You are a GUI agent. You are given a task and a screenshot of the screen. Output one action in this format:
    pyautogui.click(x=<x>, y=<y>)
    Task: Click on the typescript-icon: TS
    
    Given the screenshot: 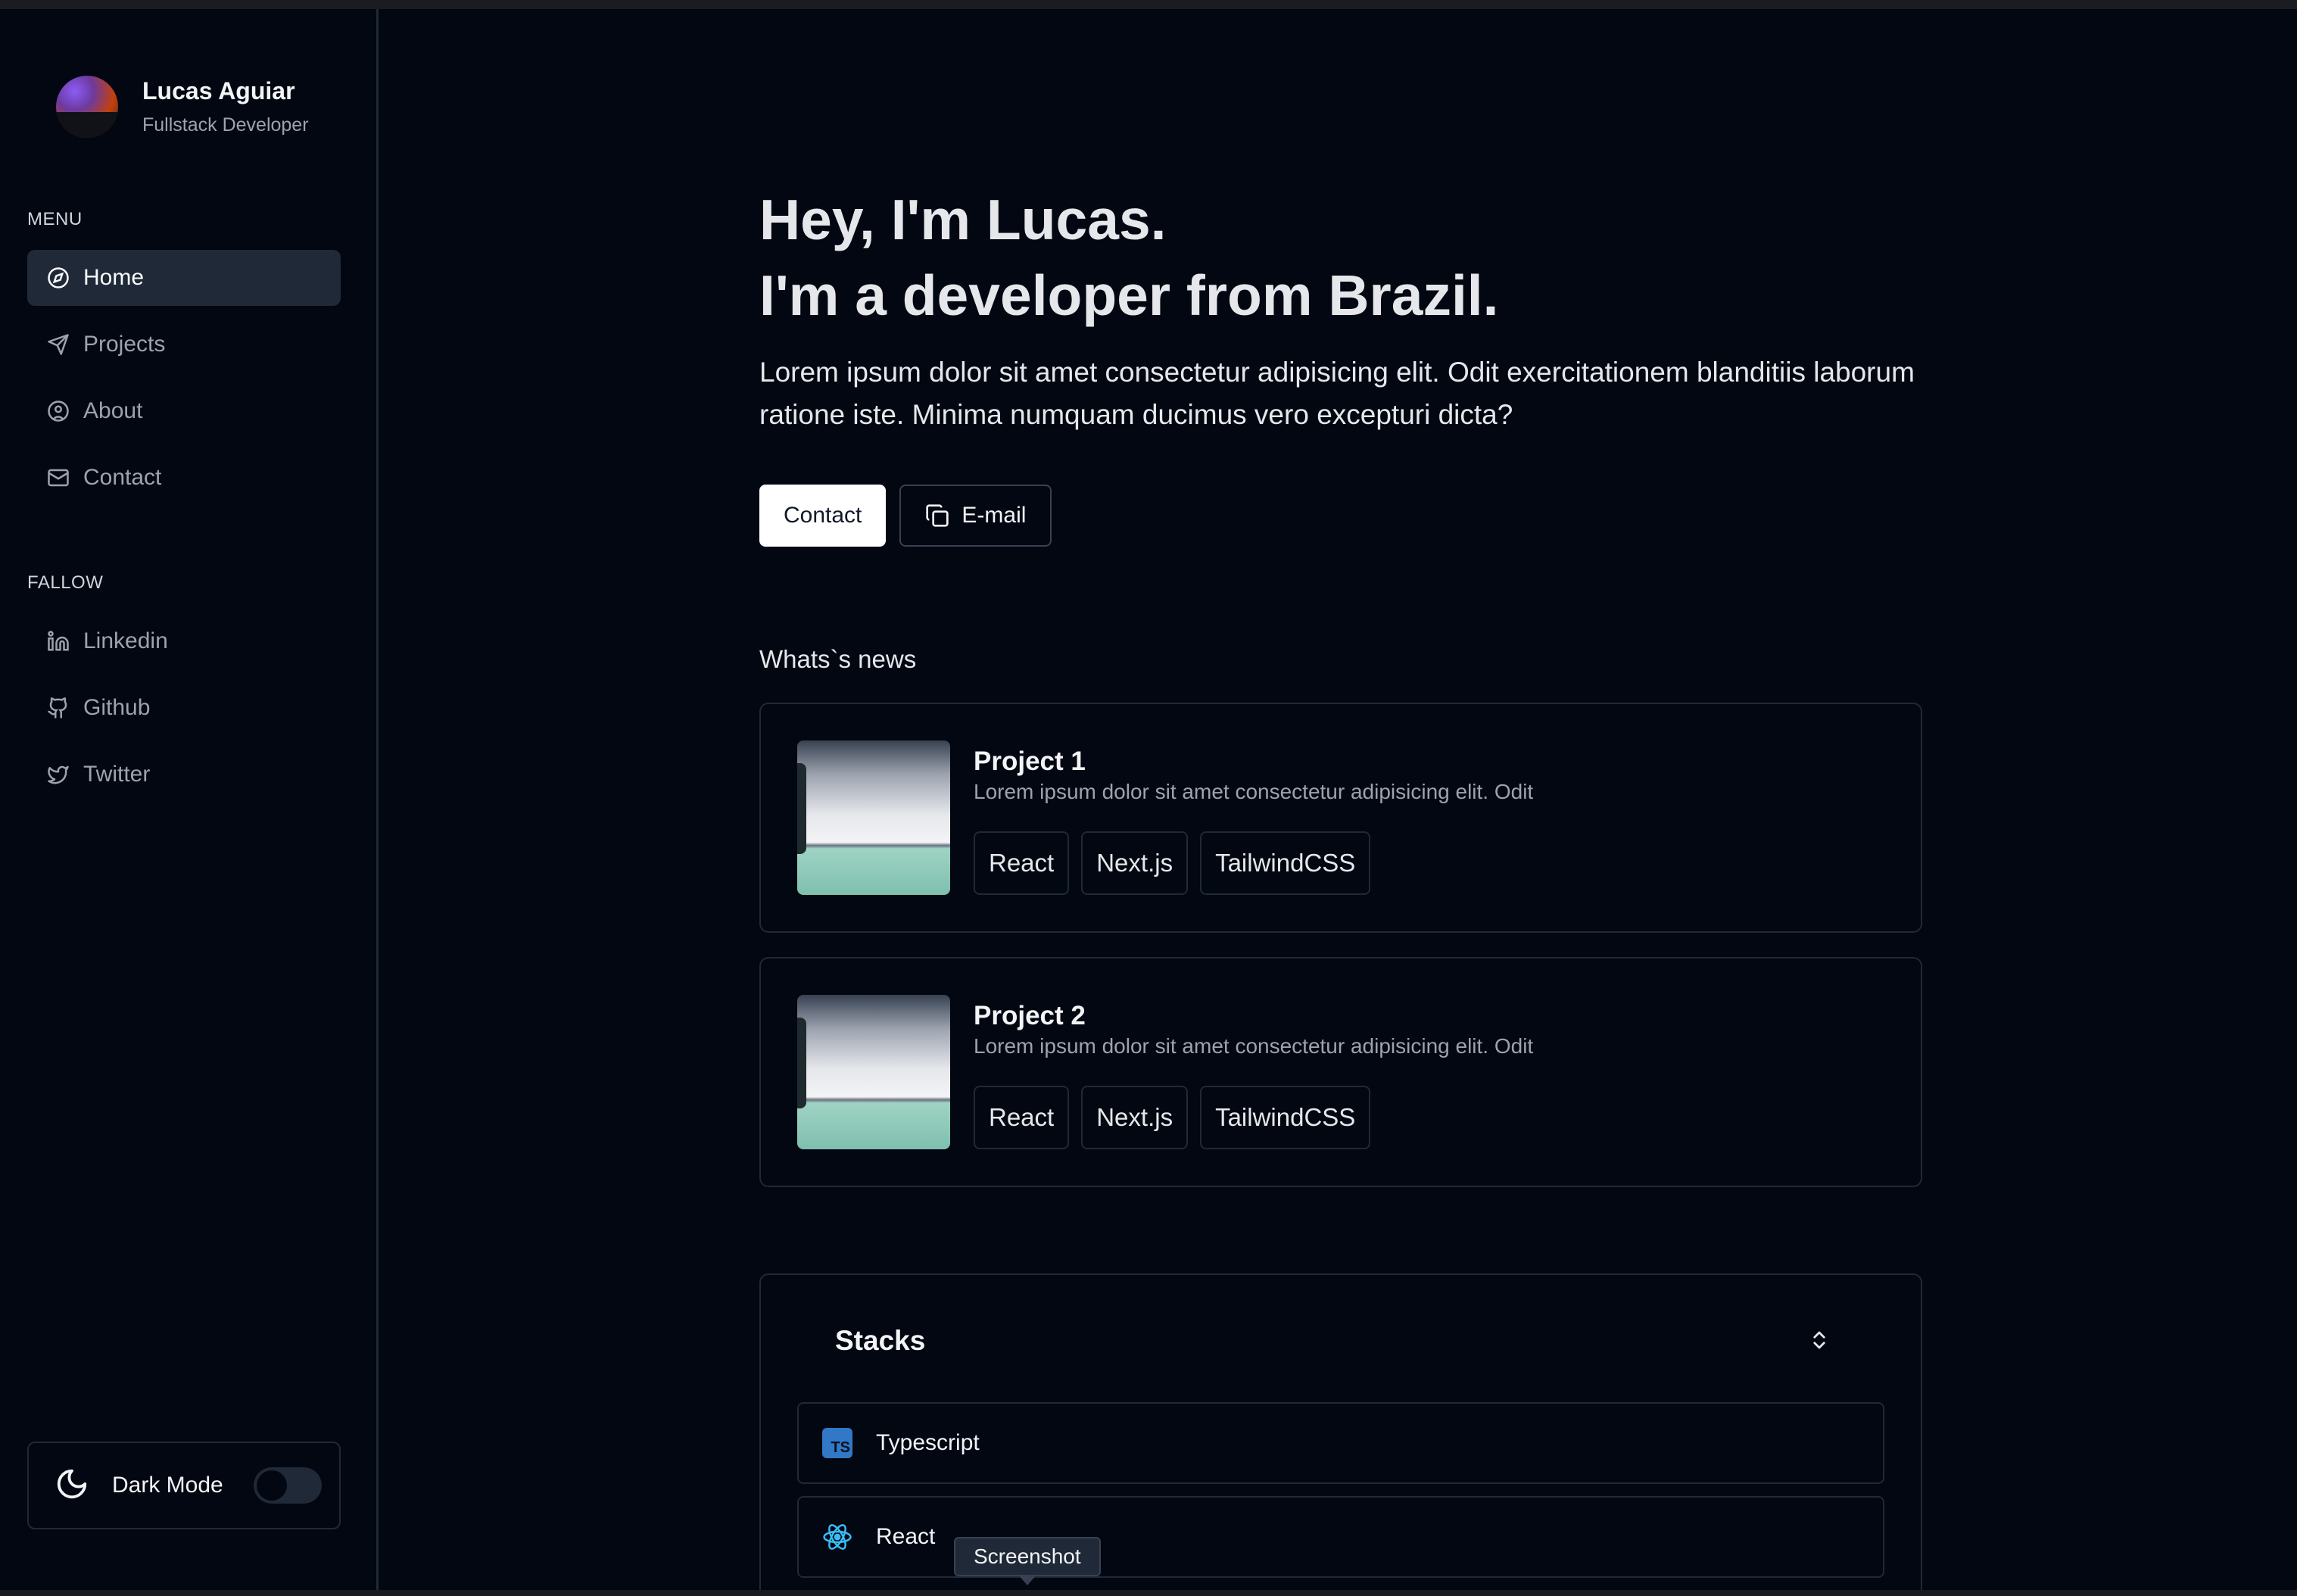 What is the action you would take?
    pyautogui.click(x=837, y=1443)
    